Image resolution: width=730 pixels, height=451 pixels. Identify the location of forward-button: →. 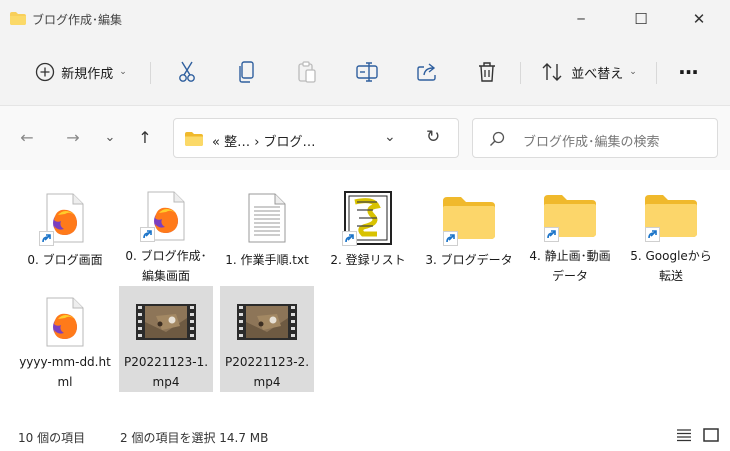
(73, 137).